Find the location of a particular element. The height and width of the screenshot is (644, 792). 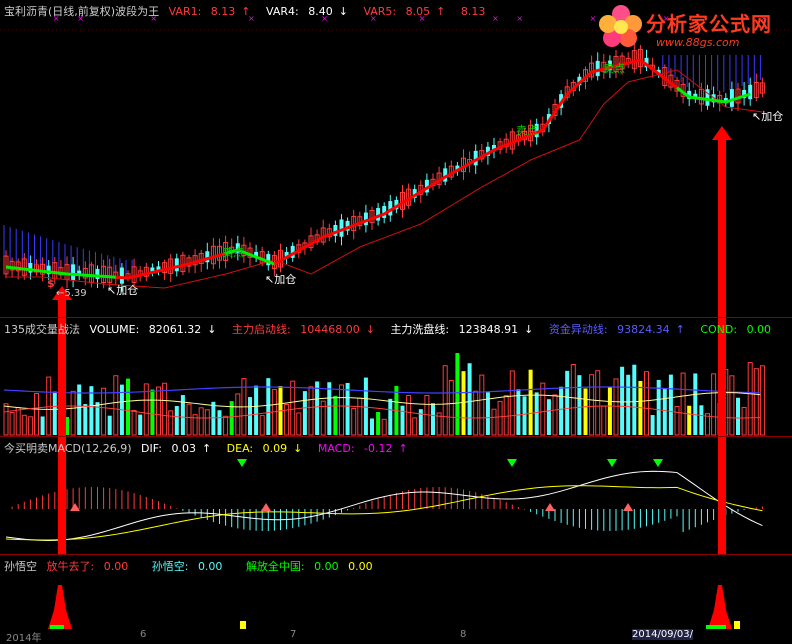

wash-line-readout: 主力洗盘线: 123848.91 ↓ is located at coordinates (462, 329).